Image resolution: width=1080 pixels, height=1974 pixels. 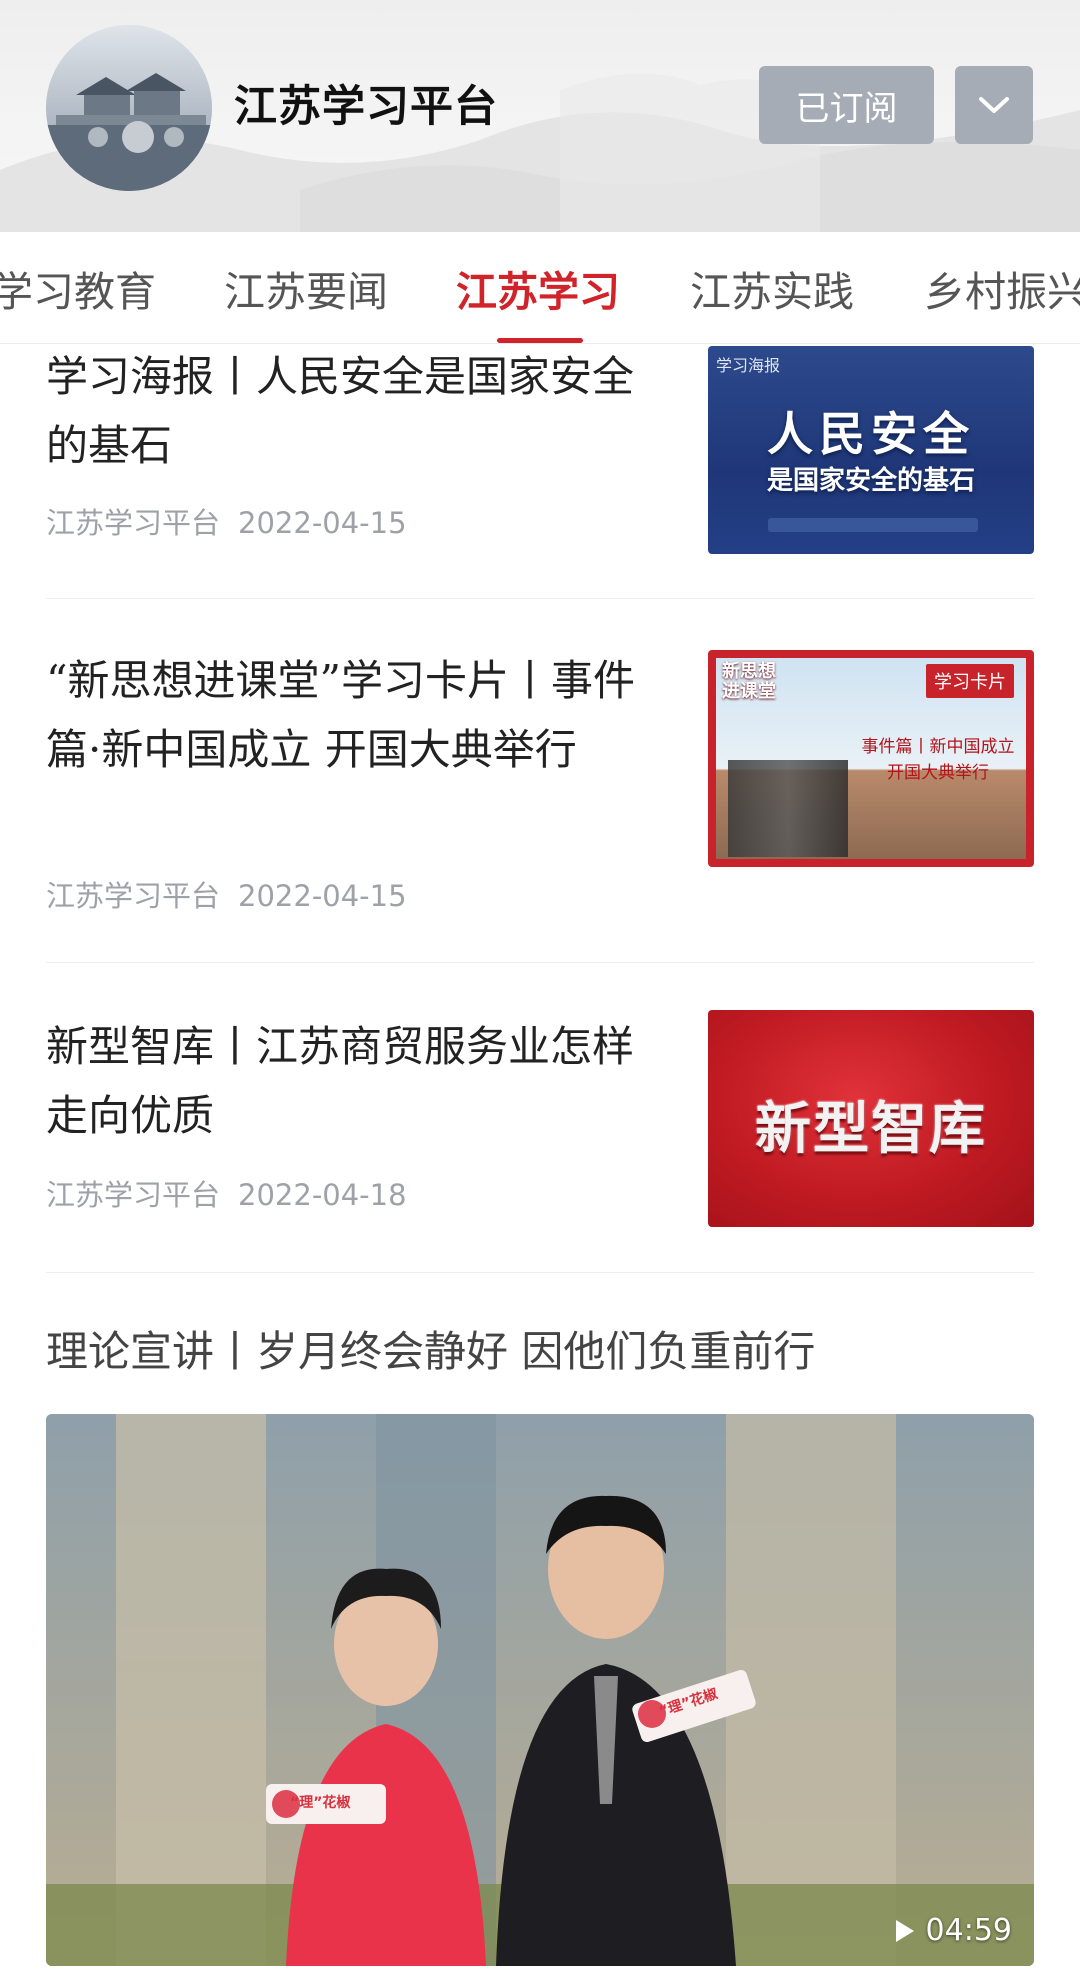 What do you see at coordinates (540, 116) in the screenshot?
I see `channel-header: 江苏学习平台 已订阅` at bounding box center [540, 116].